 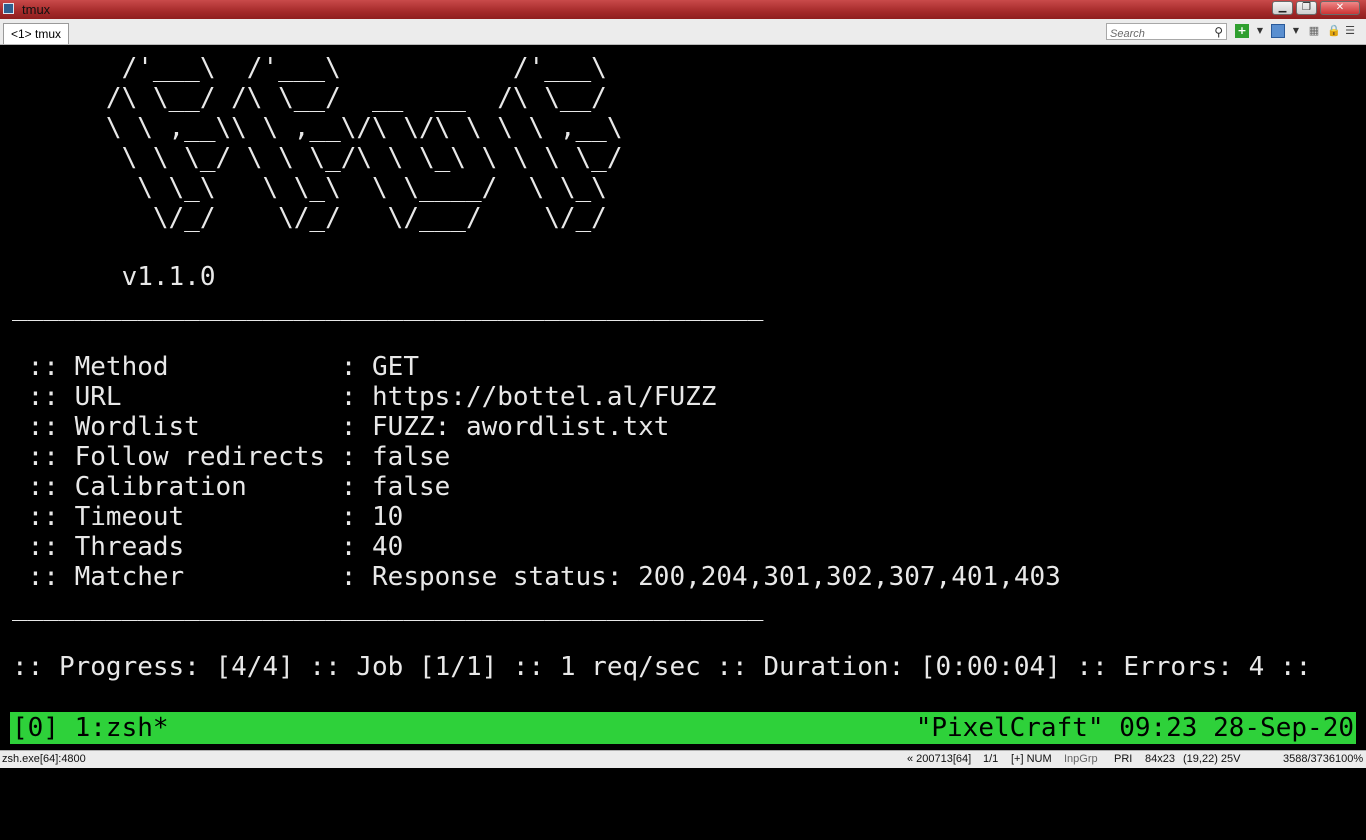 What do you see at coordinates (1123, 759) in the screenshot?
I see `priority: PRI` at bounding box center [1123, 759].